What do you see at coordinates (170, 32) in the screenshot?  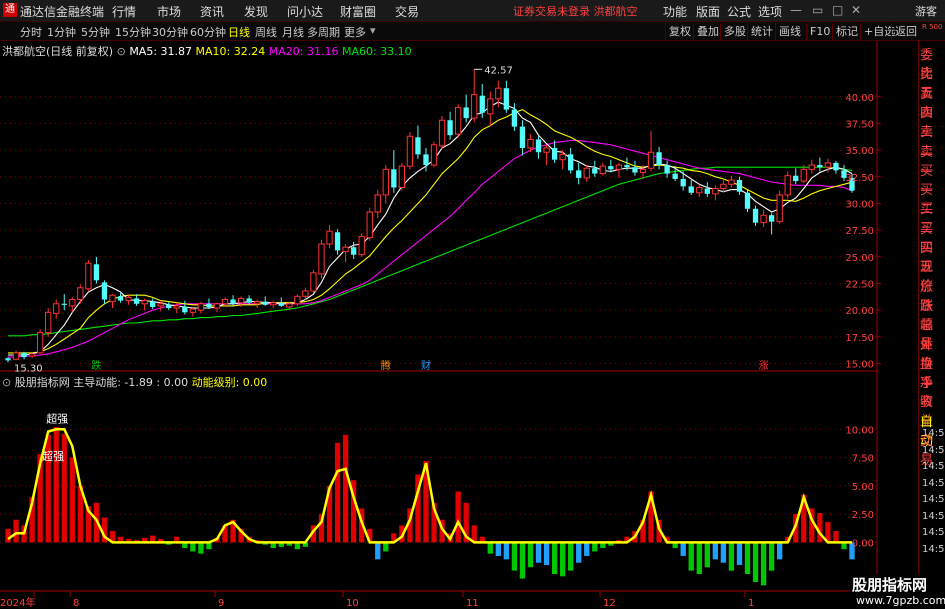 I see `period-30min: 30分钟` at bounding box center [170, 32].